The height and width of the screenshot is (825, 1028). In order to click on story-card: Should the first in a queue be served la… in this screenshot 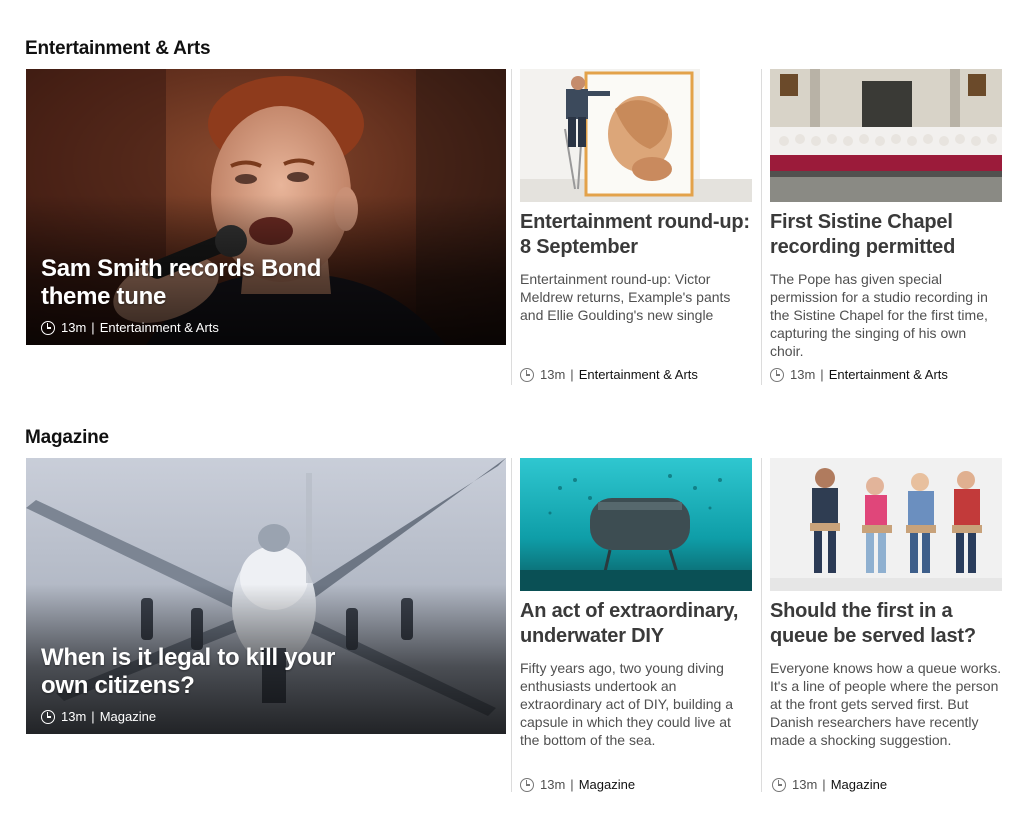, I will do `click(886, 603)`.